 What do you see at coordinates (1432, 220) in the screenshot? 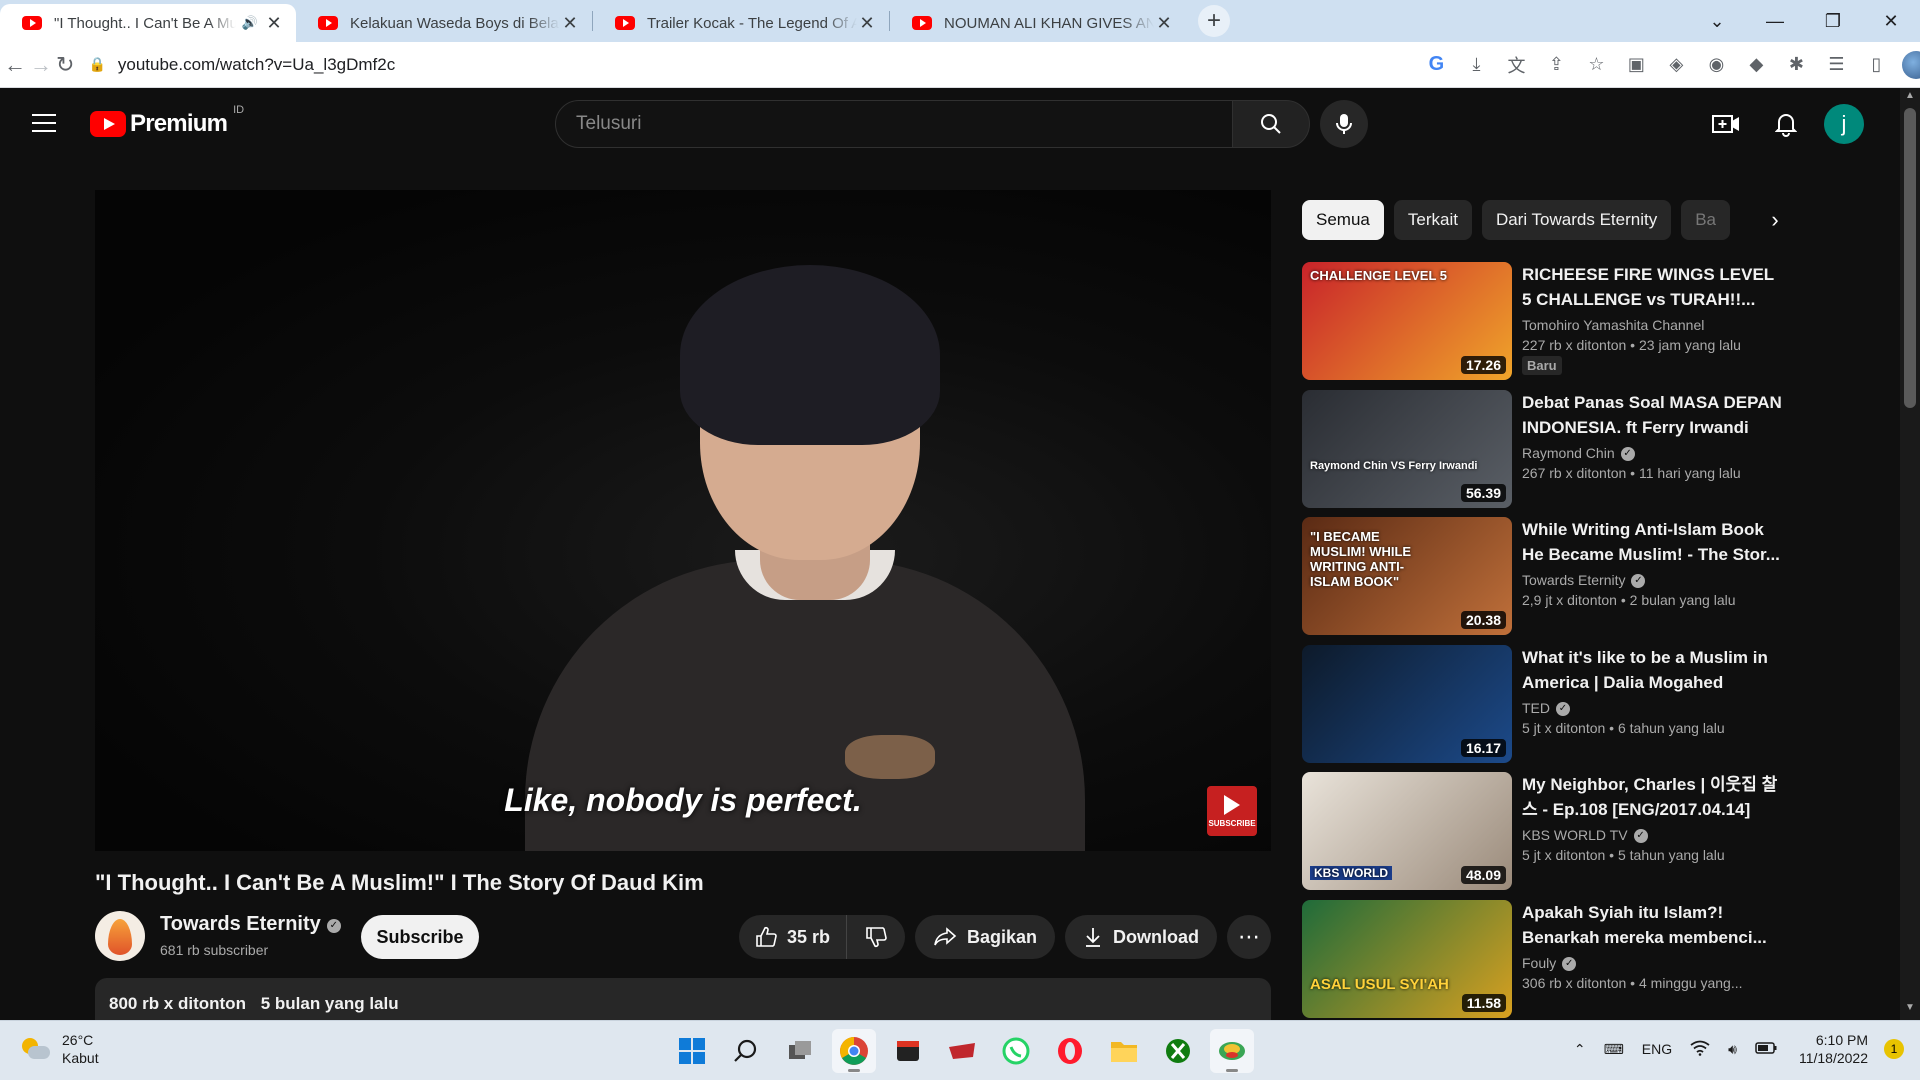
I see `chip-related: Terkait` at bounding box center [1432, 220].